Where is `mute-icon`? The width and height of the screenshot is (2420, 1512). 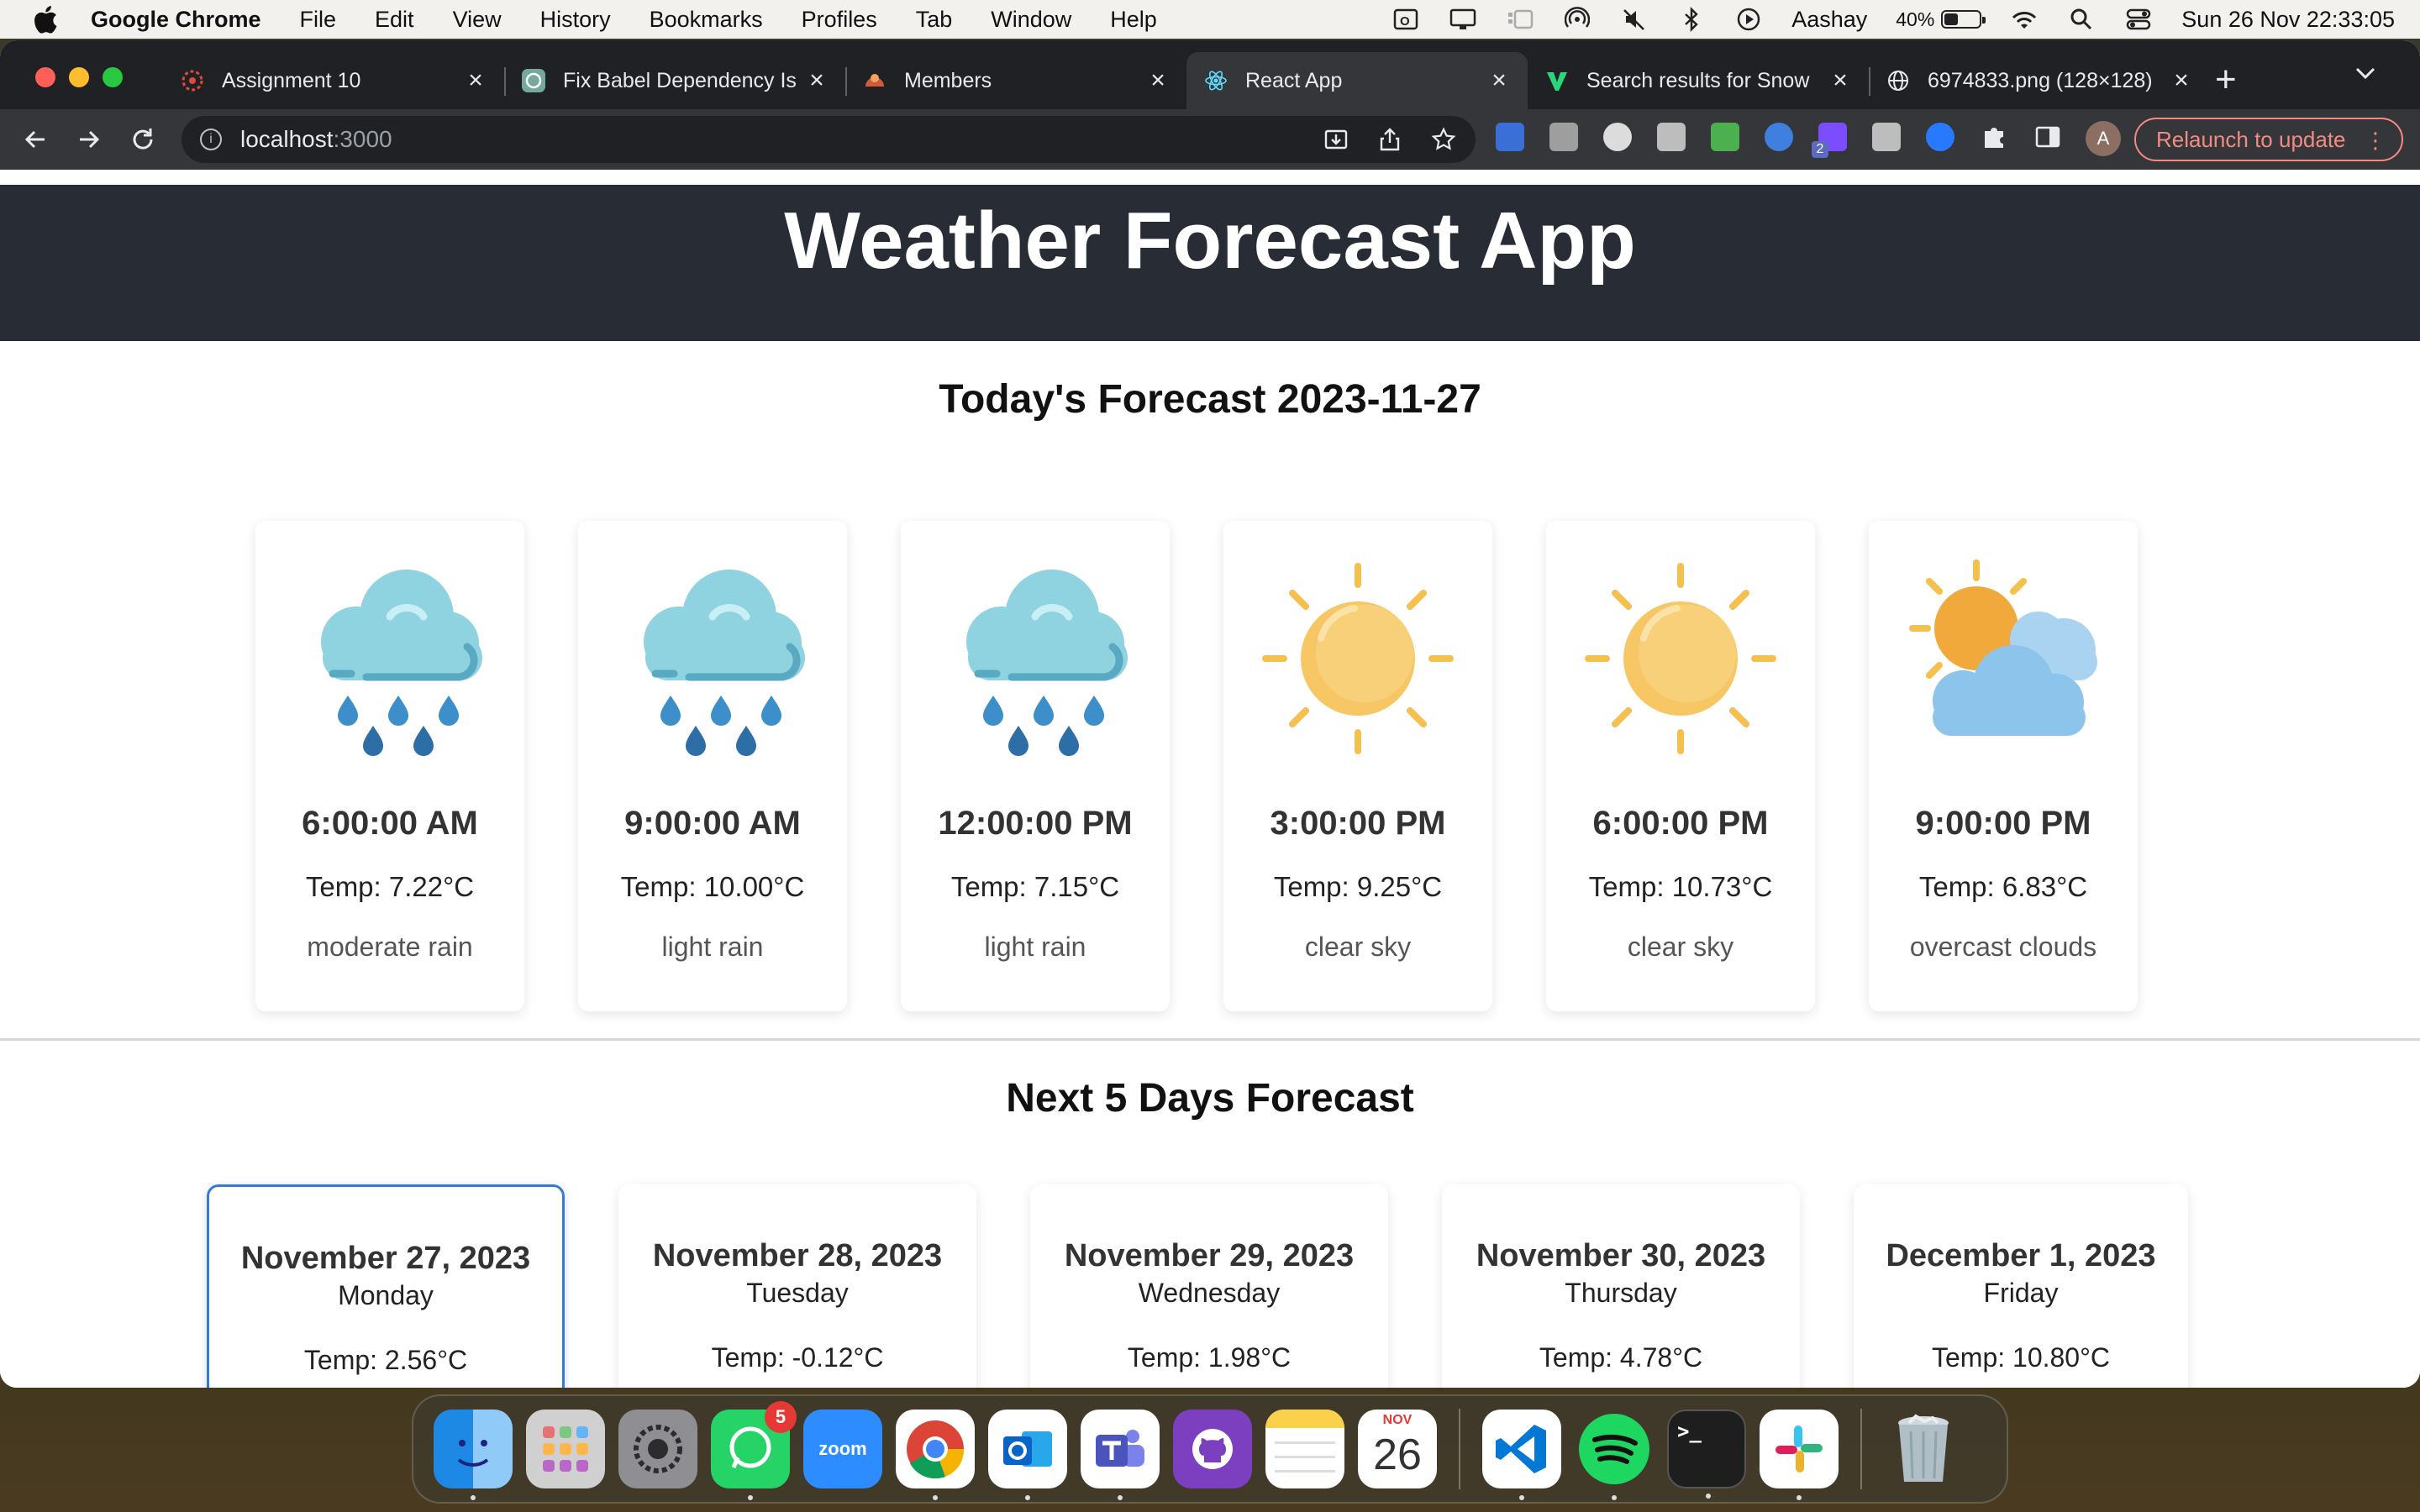
mute-icon is located at coordinates (1634, 19).